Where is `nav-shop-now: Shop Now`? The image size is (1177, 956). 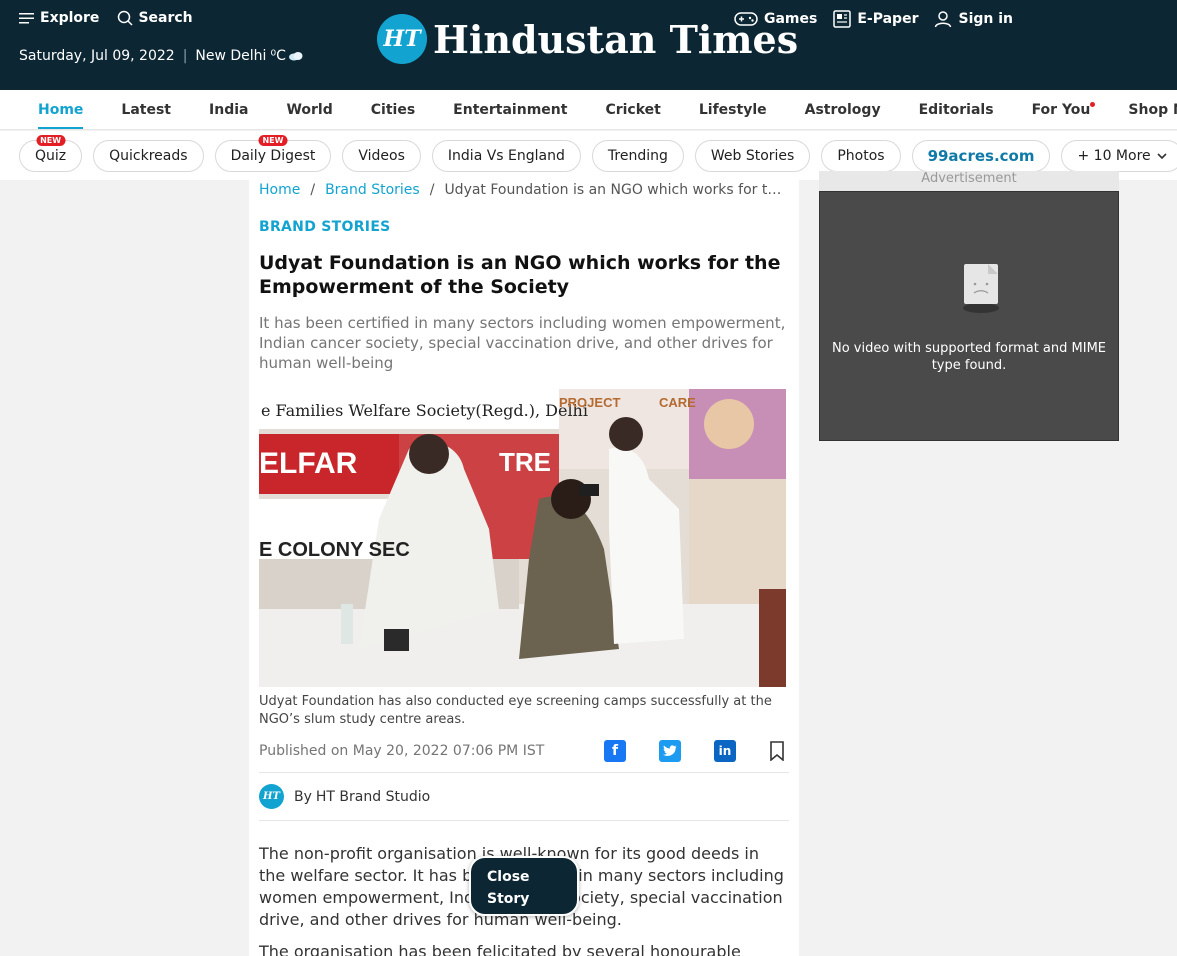
nav-shop-now: Shop Now is located at coordinates (1143, 109).